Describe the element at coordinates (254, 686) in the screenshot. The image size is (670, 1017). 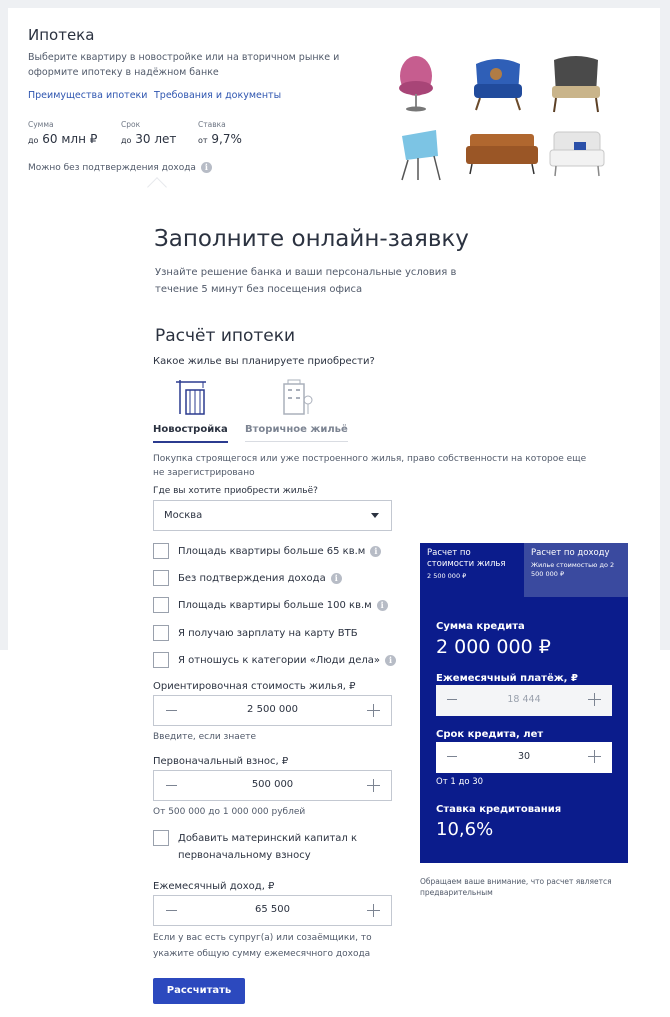
I see `price-label: Ориентировочная стоимость жилья, ₽` at that location.